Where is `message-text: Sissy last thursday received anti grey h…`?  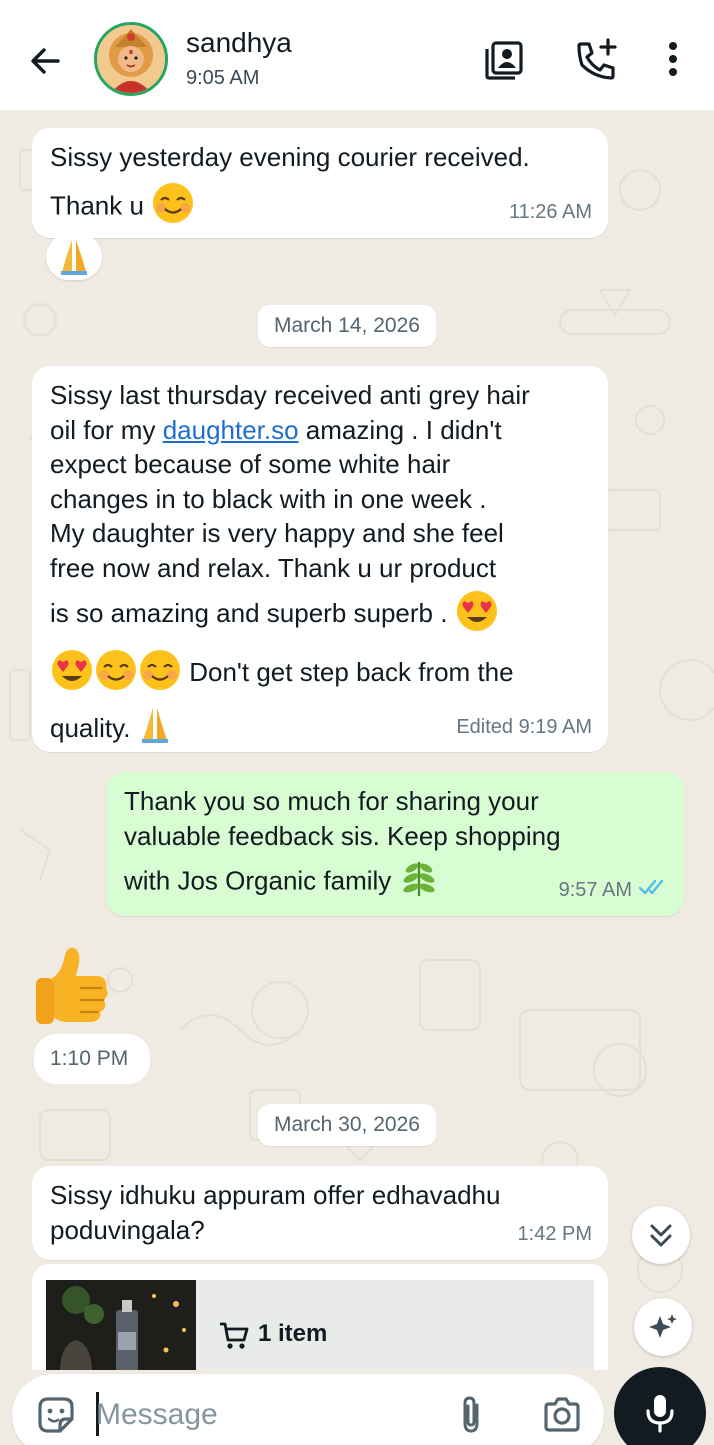
message-text: Sissy last thursday received anti grey h… is located at coordinates (290, 395).